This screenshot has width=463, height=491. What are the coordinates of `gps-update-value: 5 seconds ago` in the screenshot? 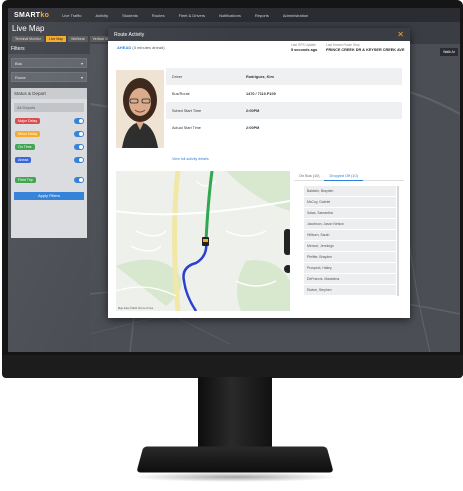 It's located at (304, 50).